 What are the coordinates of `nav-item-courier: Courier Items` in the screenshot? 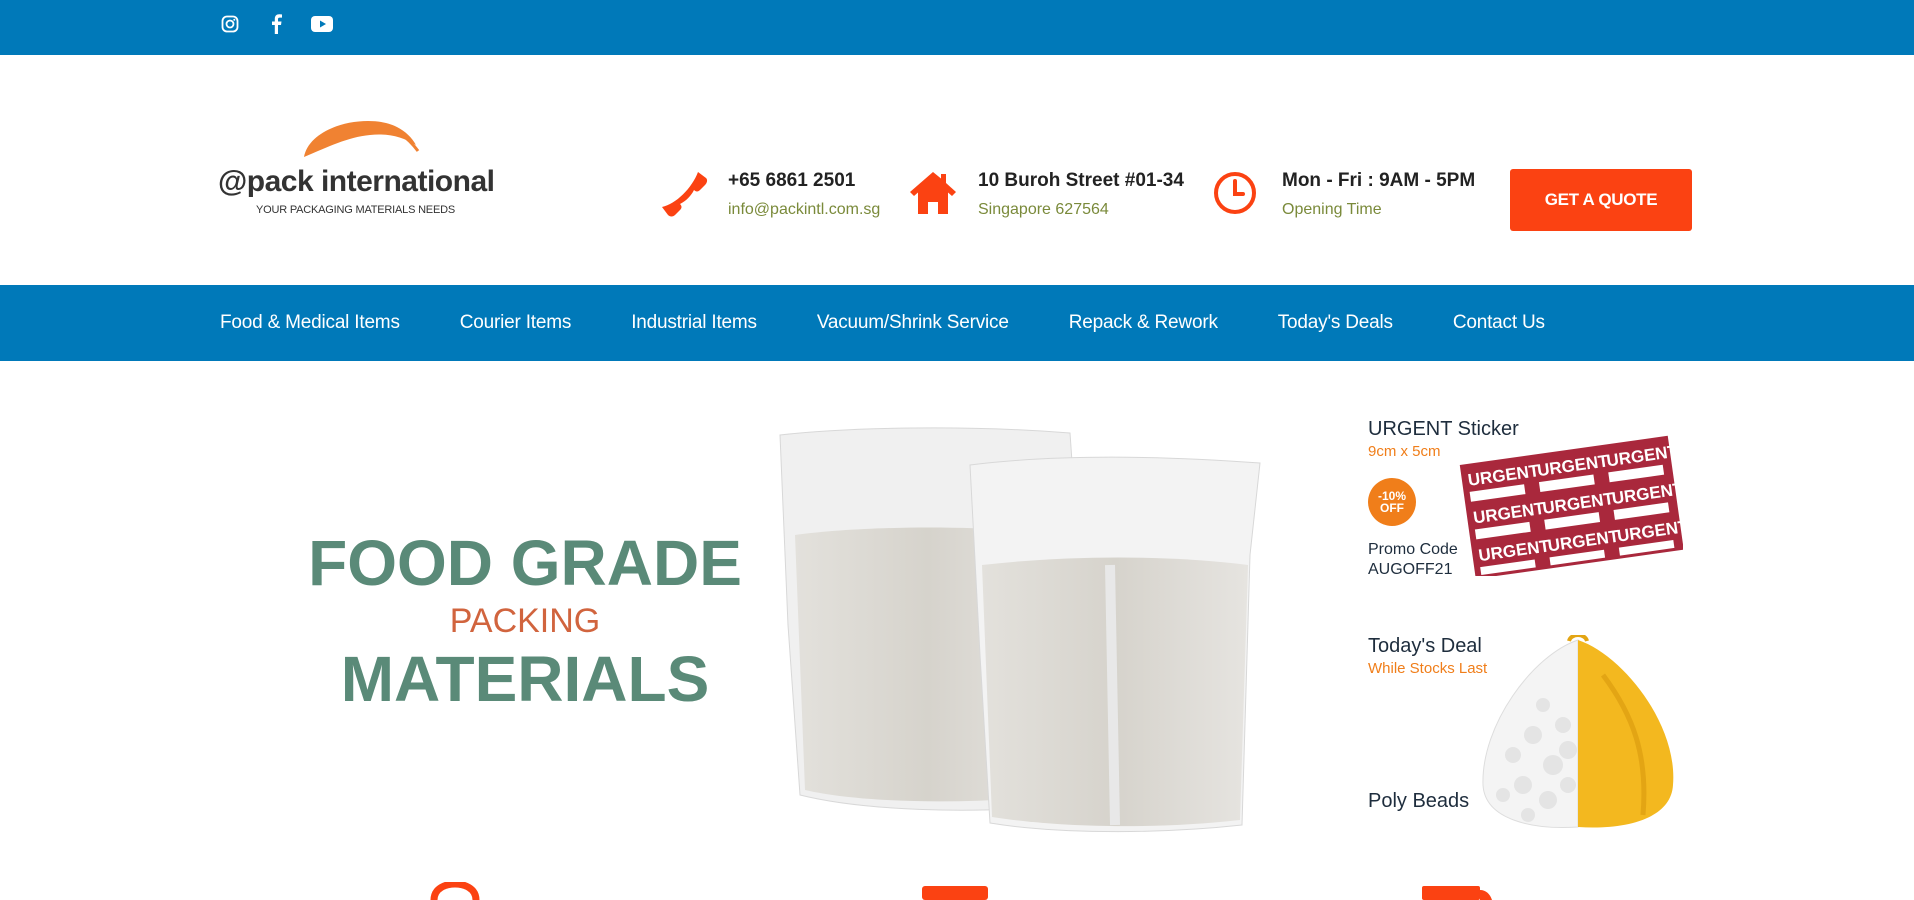 It's located at (516, 323).